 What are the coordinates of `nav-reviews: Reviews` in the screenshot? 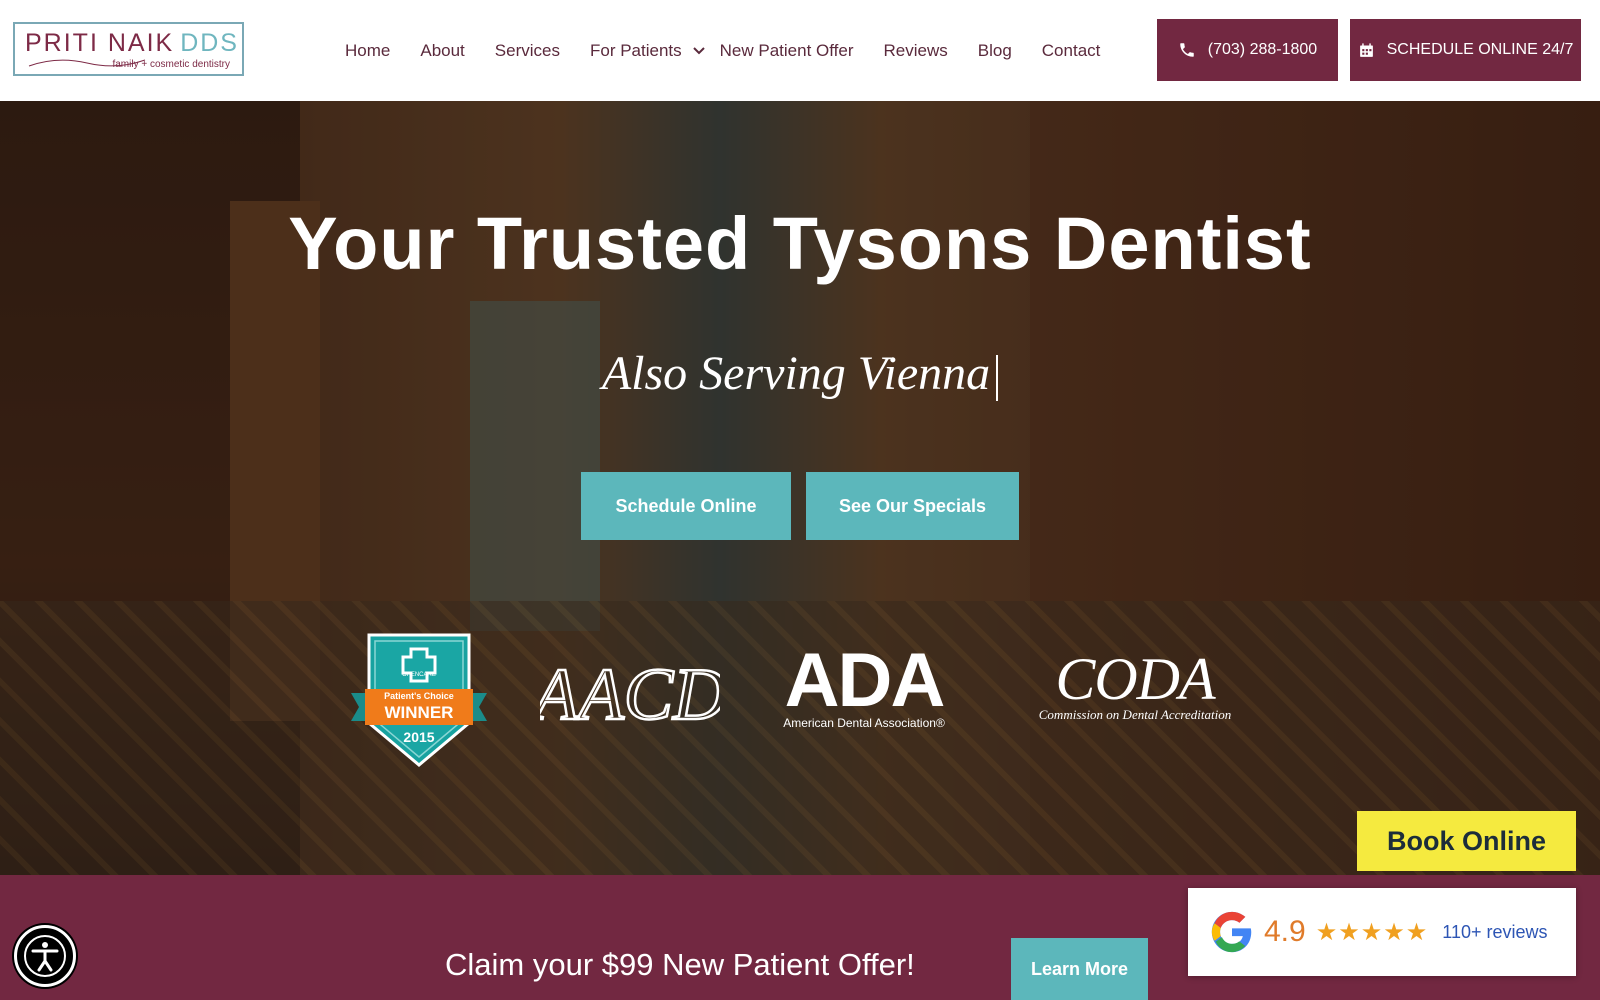 It's located at (916, 51).